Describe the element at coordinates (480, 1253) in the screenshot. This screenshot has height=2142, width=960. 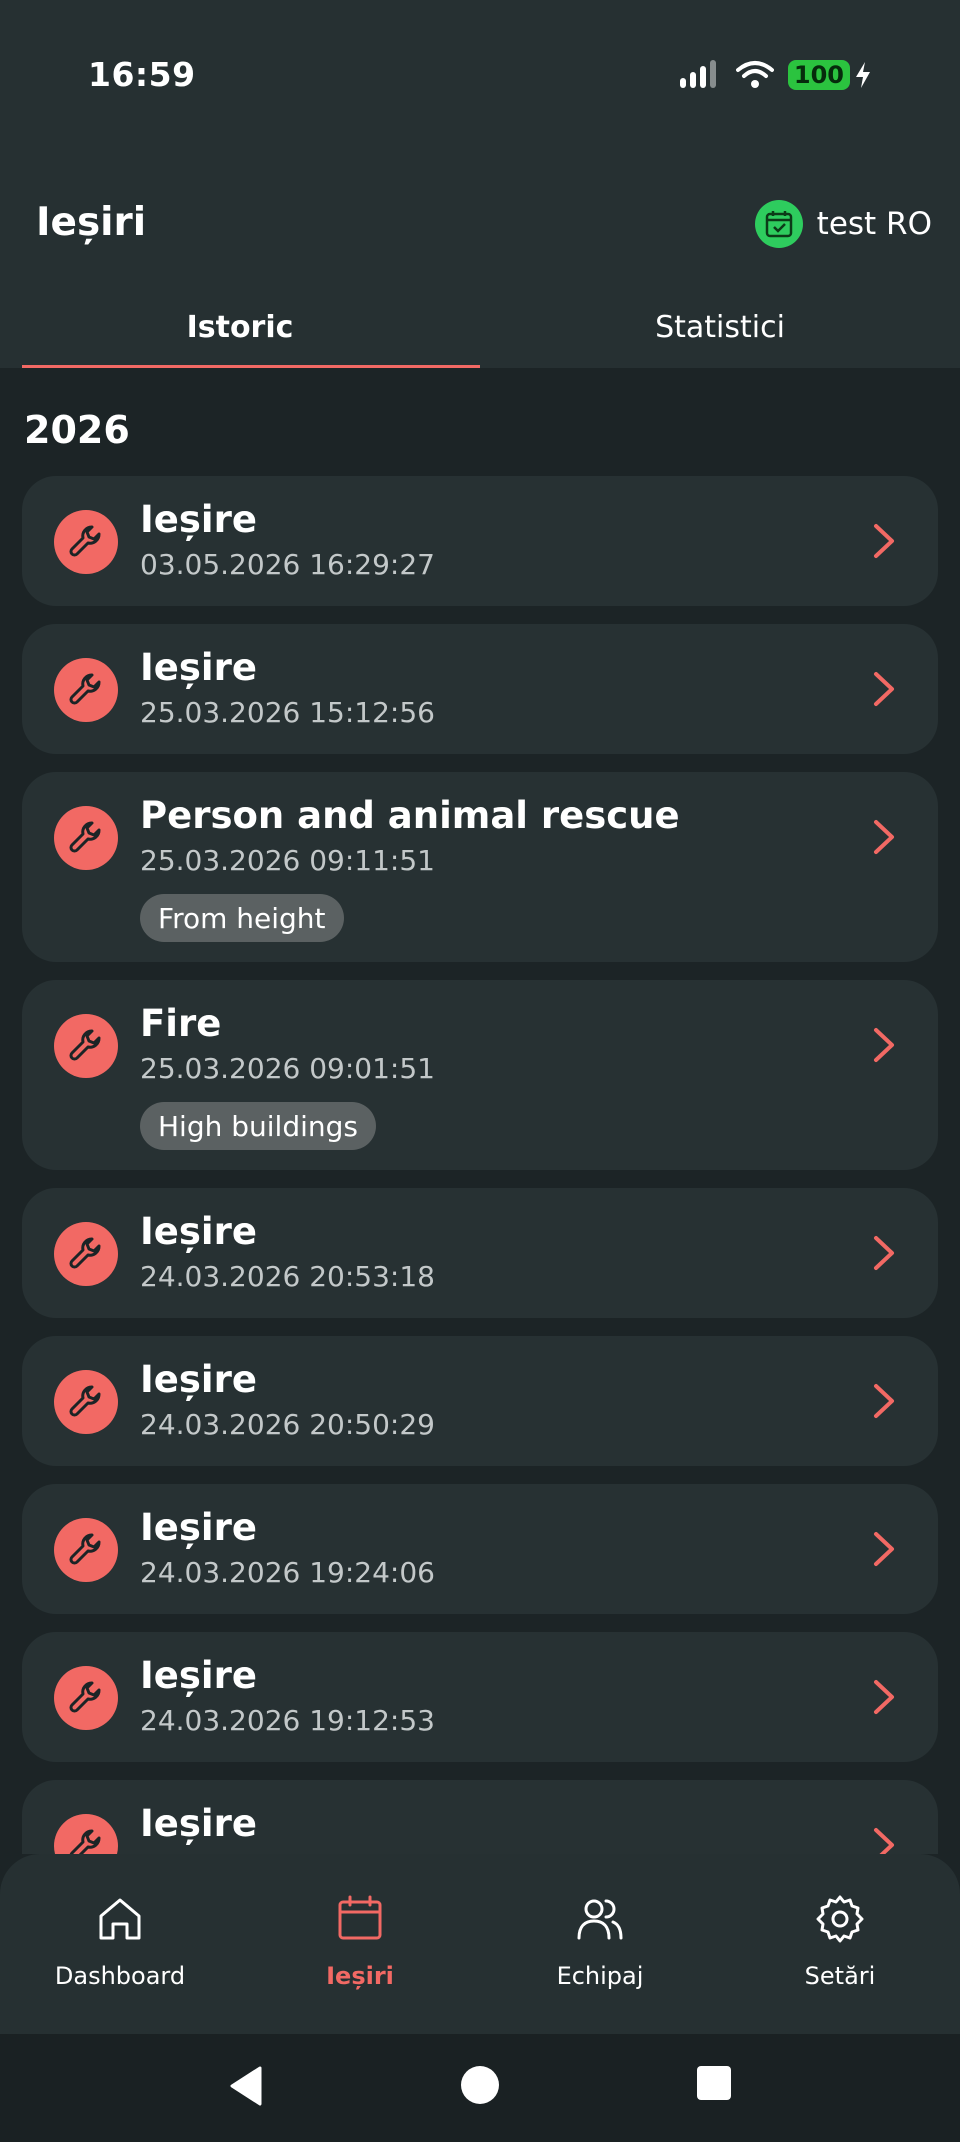
I see `list-item: Ieșire 24.03.2026 20:53:18` at that location.